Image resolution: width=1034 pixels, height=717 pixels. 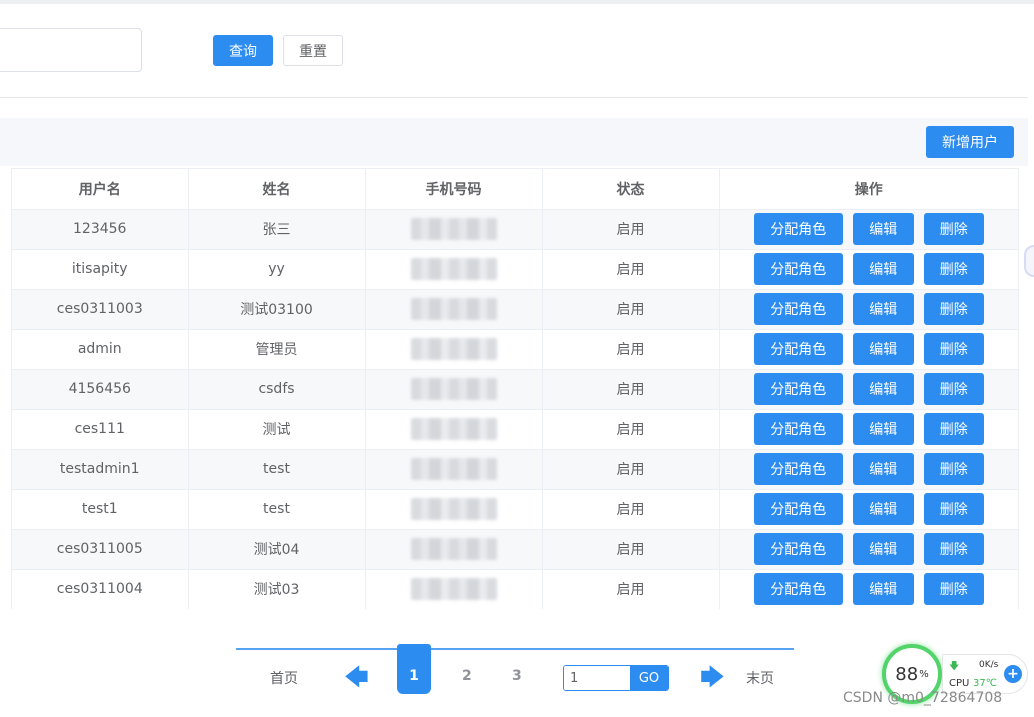 What do you see at coordinates (414, 669) in the screenshot?
I see `page-1-button: 1` at bounding box center [414, 669].